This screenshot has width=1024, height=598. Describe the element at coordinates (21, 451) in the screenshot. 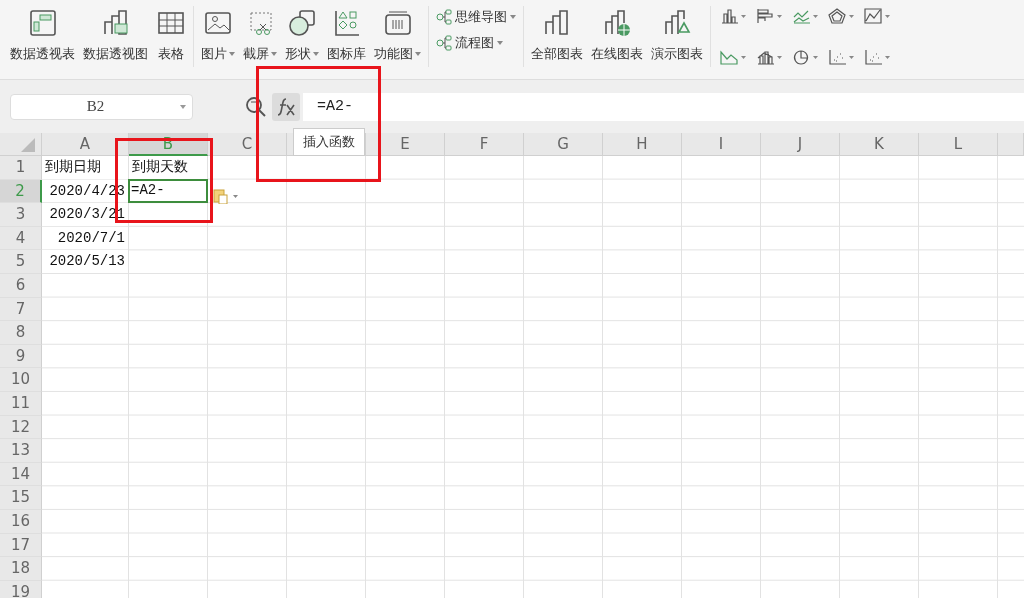

I see `row-header: 13` at that location.